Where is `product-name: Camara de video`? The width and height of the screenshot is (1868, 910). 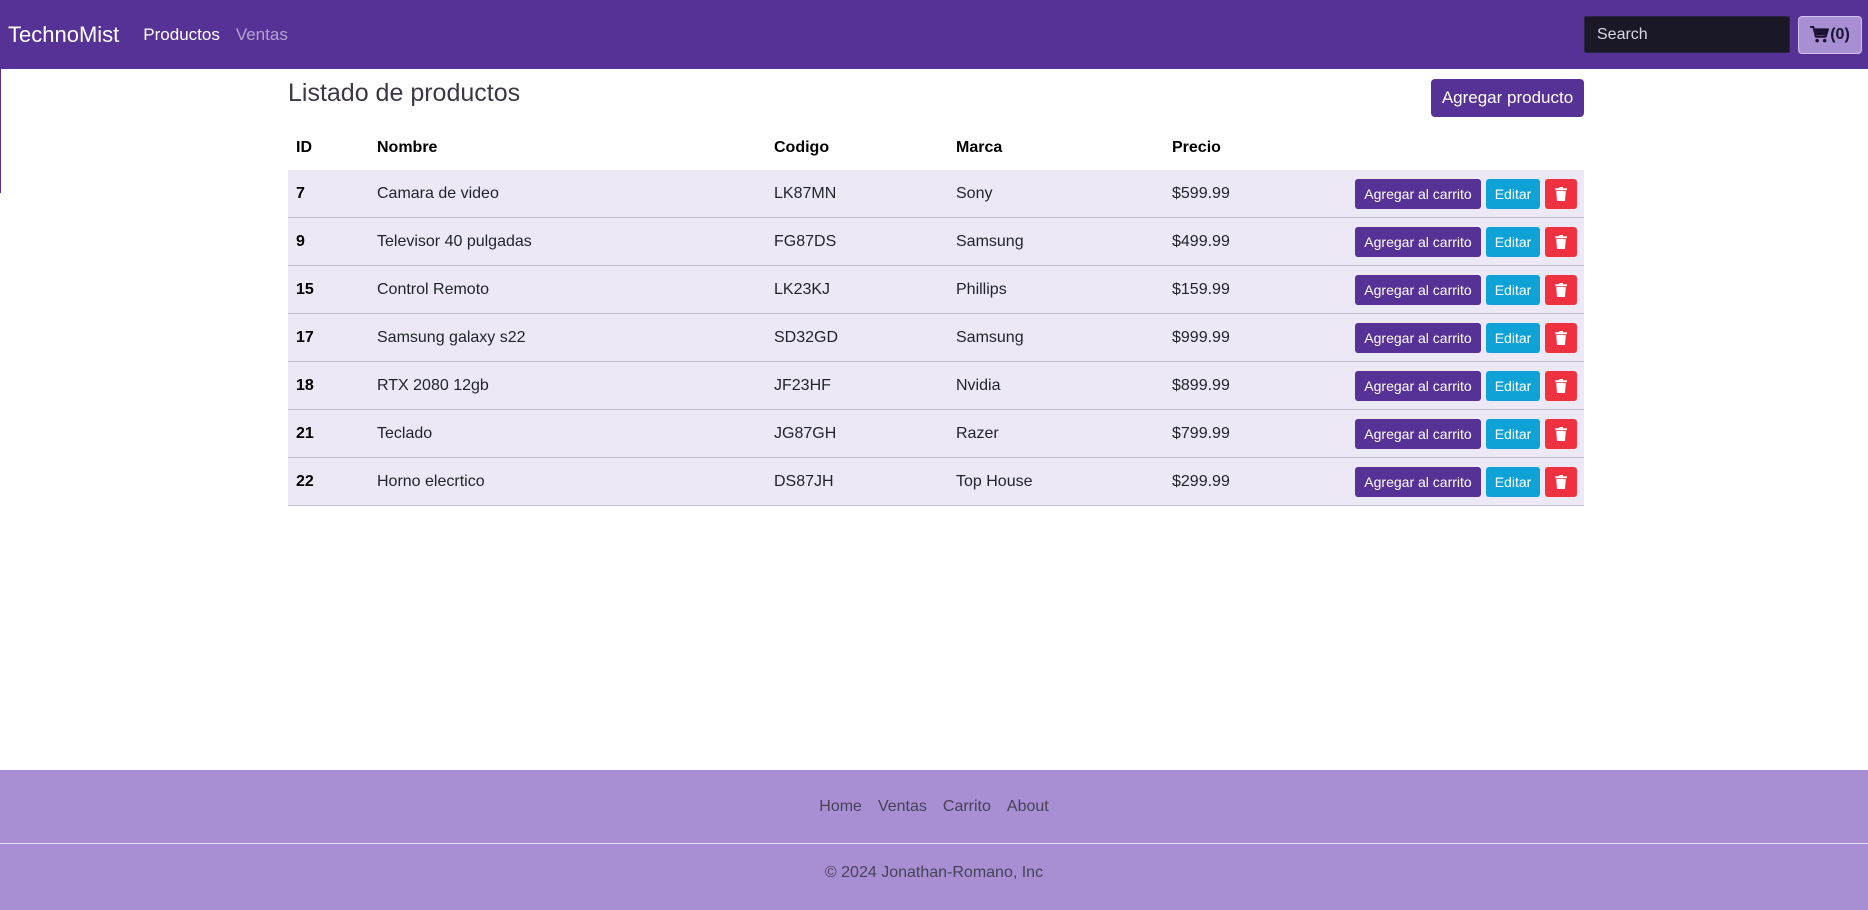 product-name: Camara de video is located at coordinates (567, 194).